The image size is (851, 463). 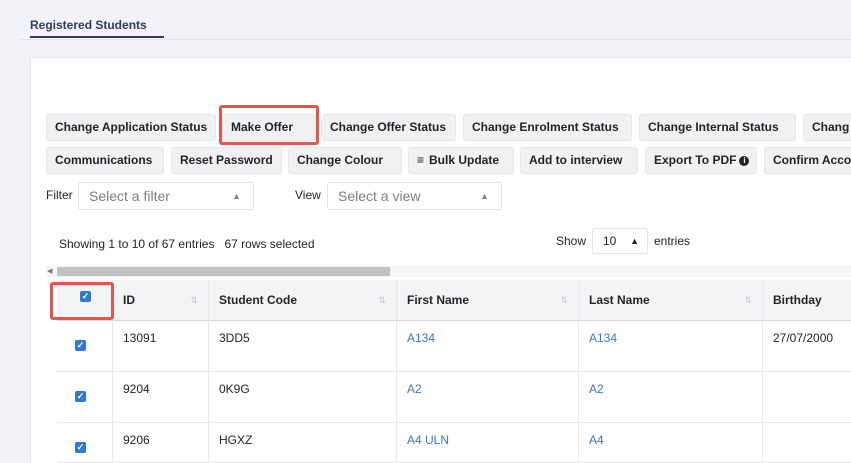 I want to click on reset-password-button: Reset Password, so click(x=226, y=160).